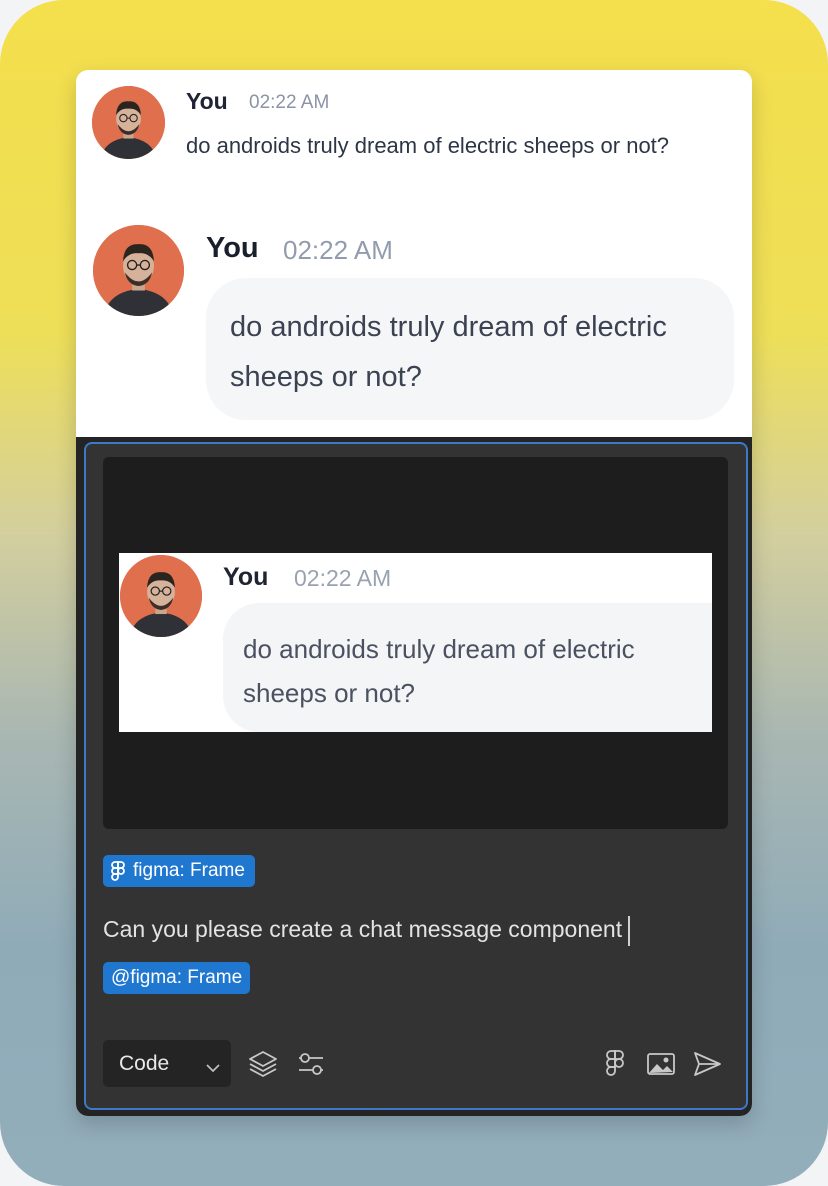  I want to click on attachment-chip: figma: Frame, so click(179, 871).